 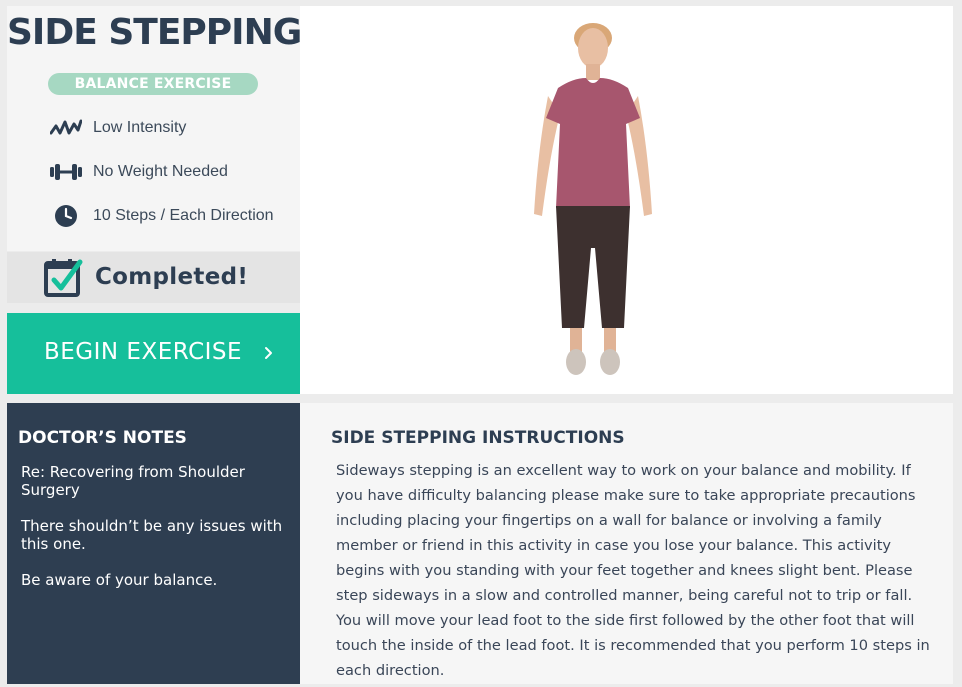 What do you see at coordinates (66, 216) in the screenshot?
I see `clock-icon` at bounding box center [66, 216].